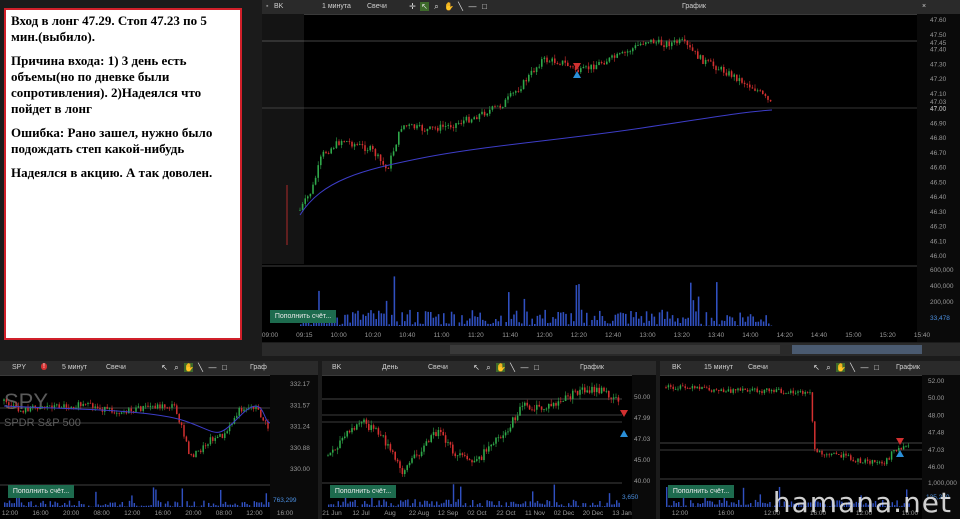  Describe the element at coordinates (611, 349) in the screenshot. I see `main-scrollbar` at that location.